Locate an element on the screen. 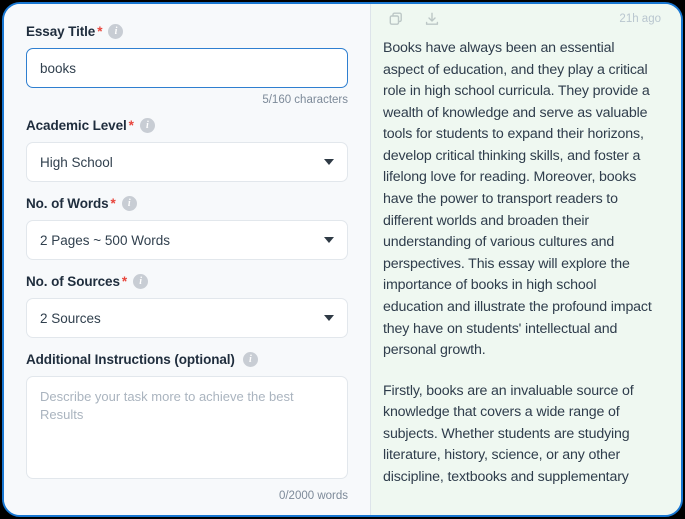 The width and height of the screenshot is (685, 519). academic-level-select-wrap: High School is located at coordinates (187, 162).